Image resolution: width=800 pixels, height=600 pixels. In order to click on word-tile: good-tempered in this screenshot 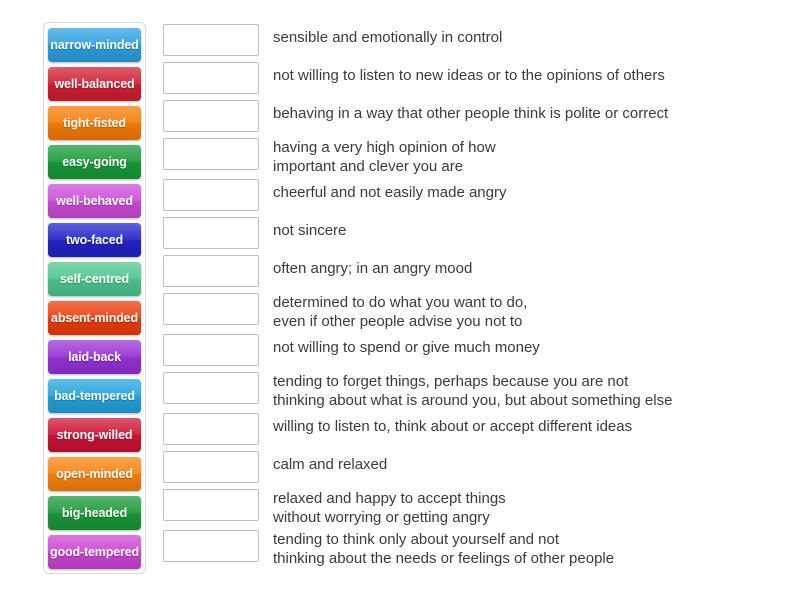, I will do `click(94, 552)`.